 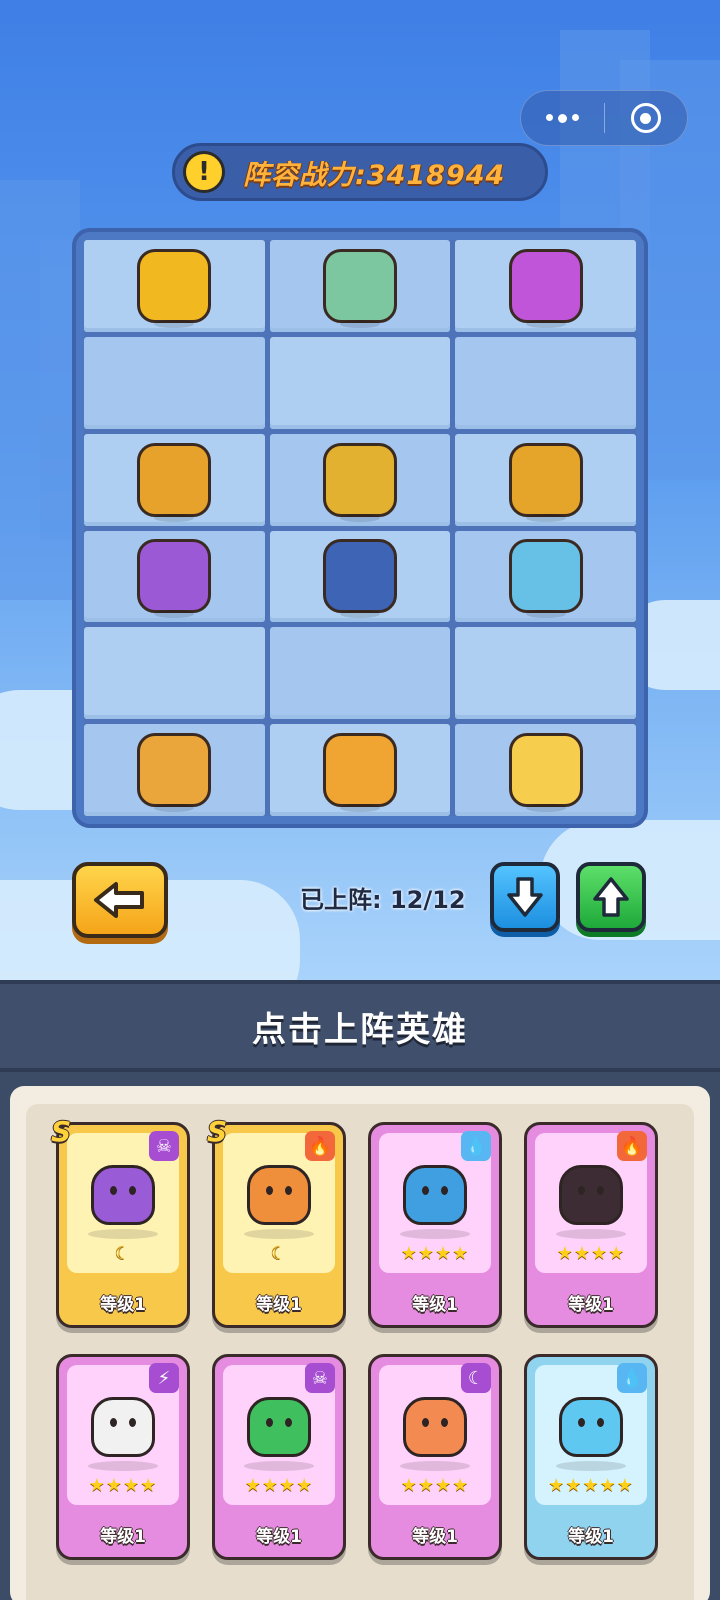 What do you see at coordinates (591, 1485) in the screenshot?
I see `hero-grade: ★★★★★` at bounding box center [591, 1485].